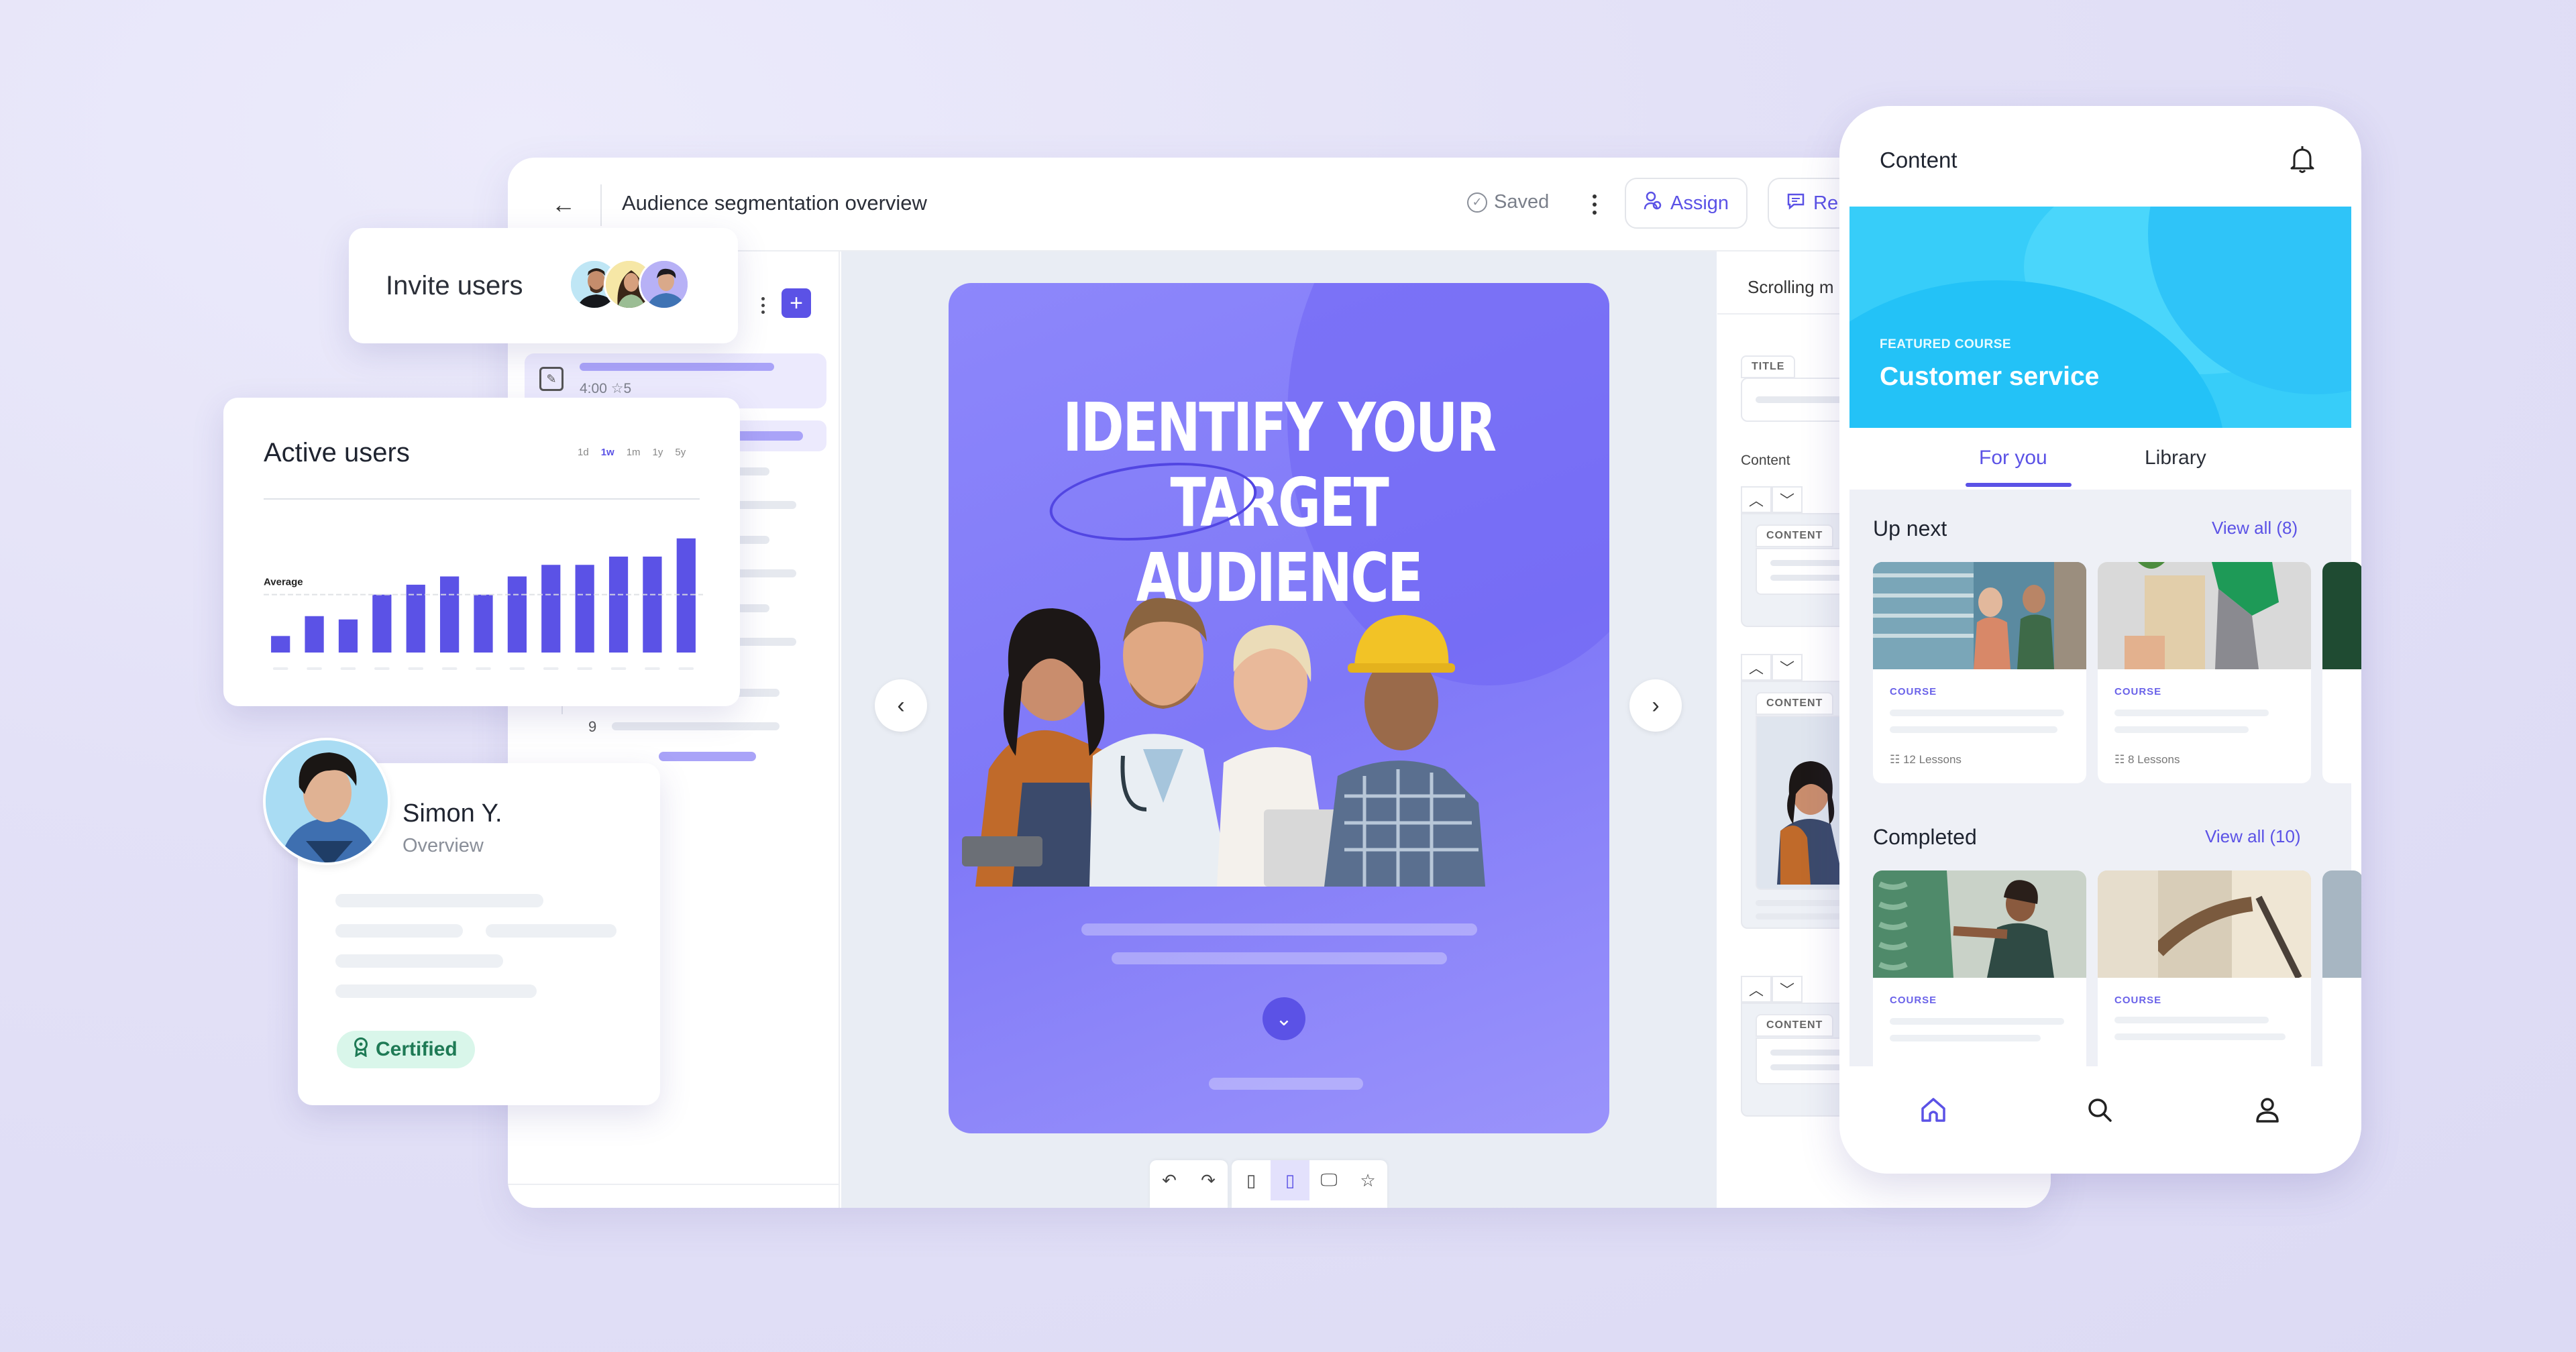  I want to click on document-title: Audience segmentation overview, so click(774, 203).